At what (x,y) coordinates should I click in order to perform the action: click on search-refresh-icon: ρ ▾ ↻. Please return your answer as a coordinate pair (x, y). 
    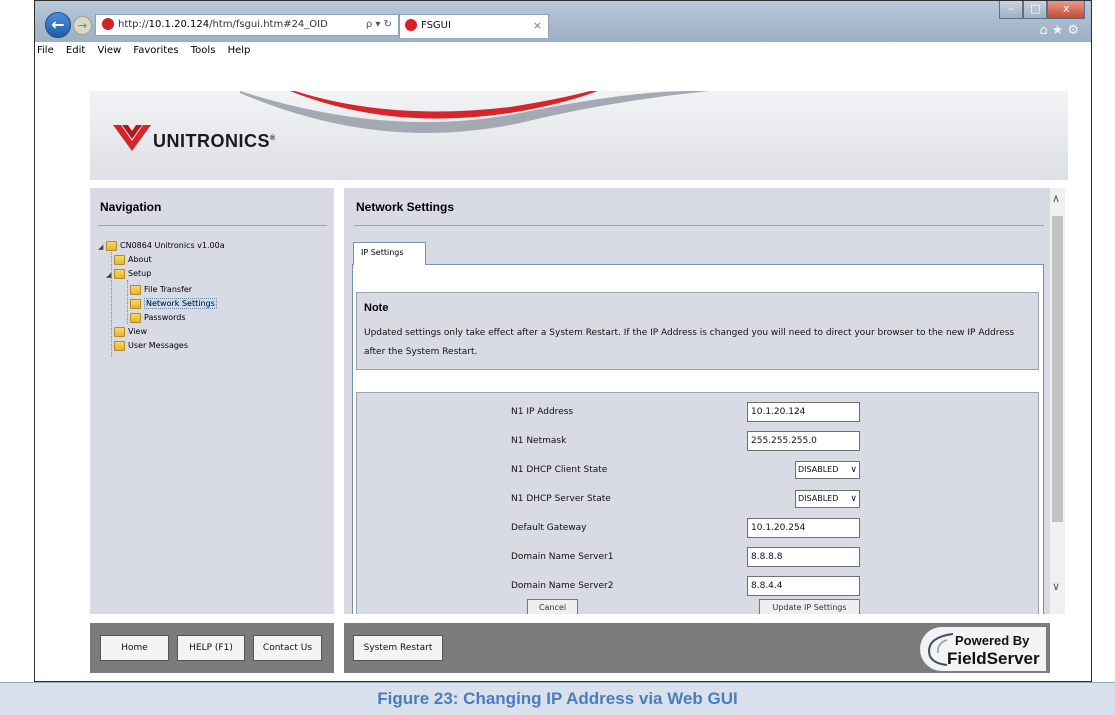
    Looking at the image, I should click on (379, 25).